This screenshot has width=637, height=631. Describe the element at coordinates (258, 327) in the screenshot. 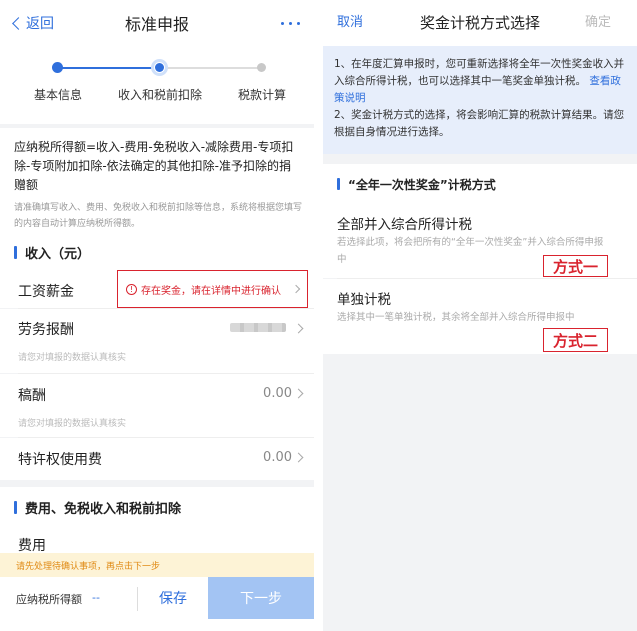

I see `blurred-value` at that location.